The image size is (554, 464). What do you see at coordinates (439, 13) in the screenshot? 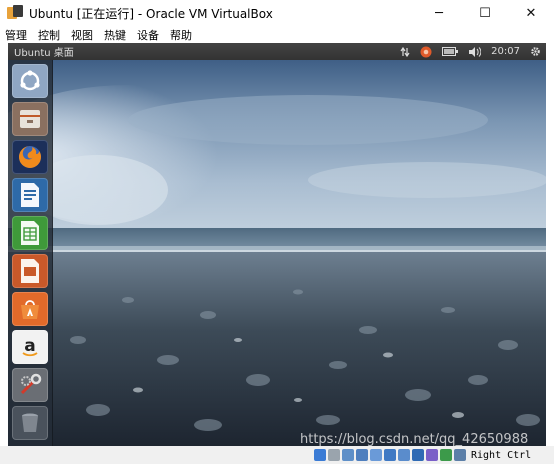
I see `minimize-button: ─` at bounding box center [439, 13].